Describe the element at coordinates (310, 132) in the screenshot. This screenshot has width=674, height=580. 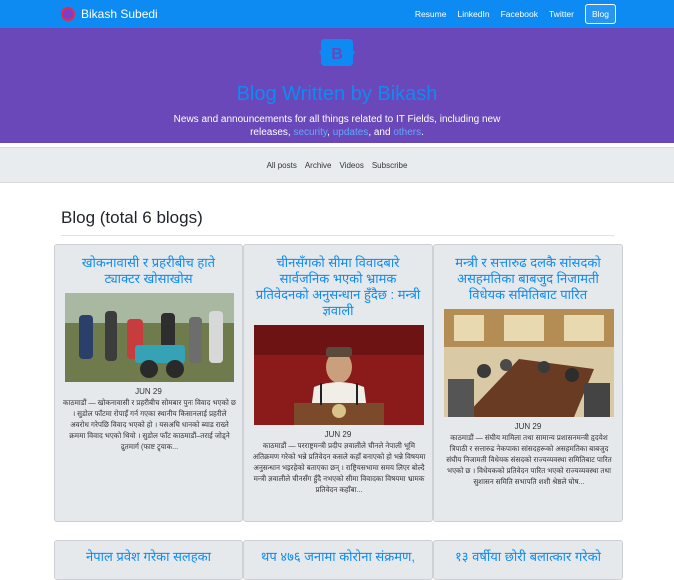
I see `security-link: security` at that location.